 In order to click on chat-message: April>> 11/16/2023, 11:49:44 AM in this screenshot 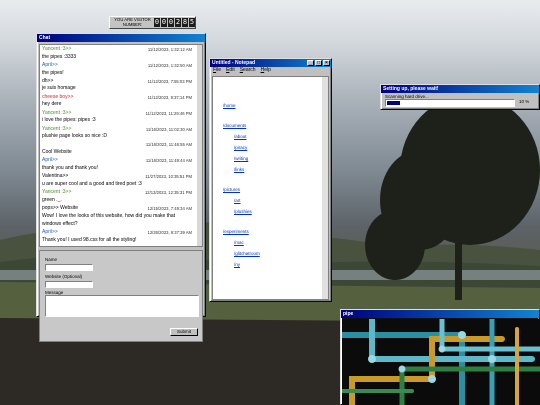, I will do `click(117, 160)`.